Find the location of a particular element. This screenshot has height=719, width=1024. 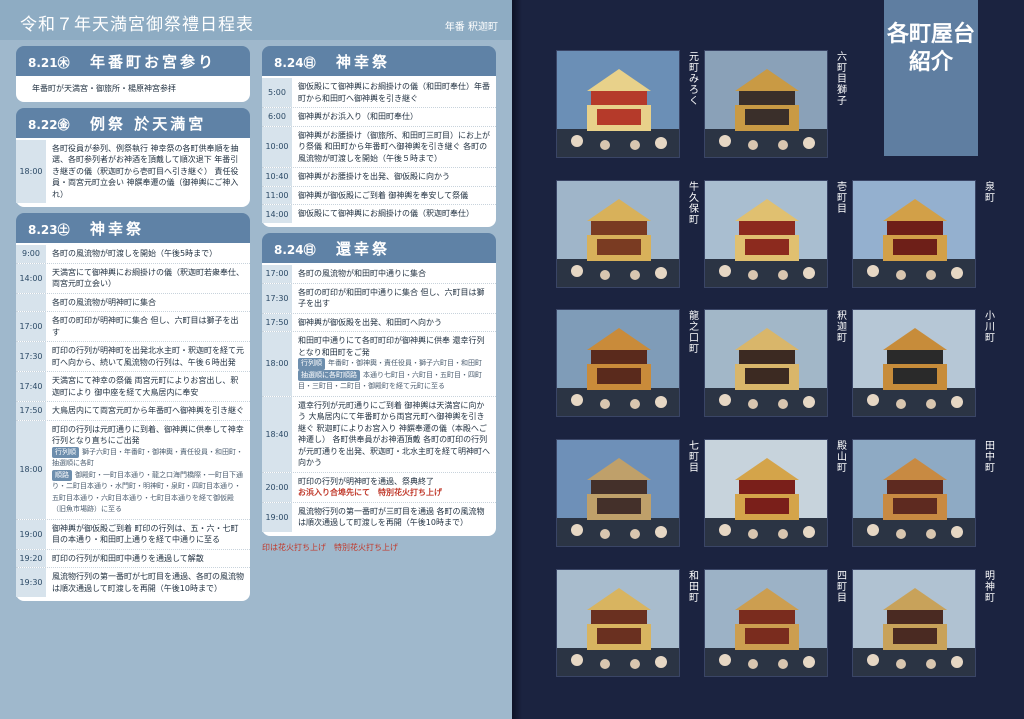

procession-order: 行列順 獅子六町目・年番町・御神輿・責任役員・和田町・抽選順に各町 is located at coordinates (148, 458).